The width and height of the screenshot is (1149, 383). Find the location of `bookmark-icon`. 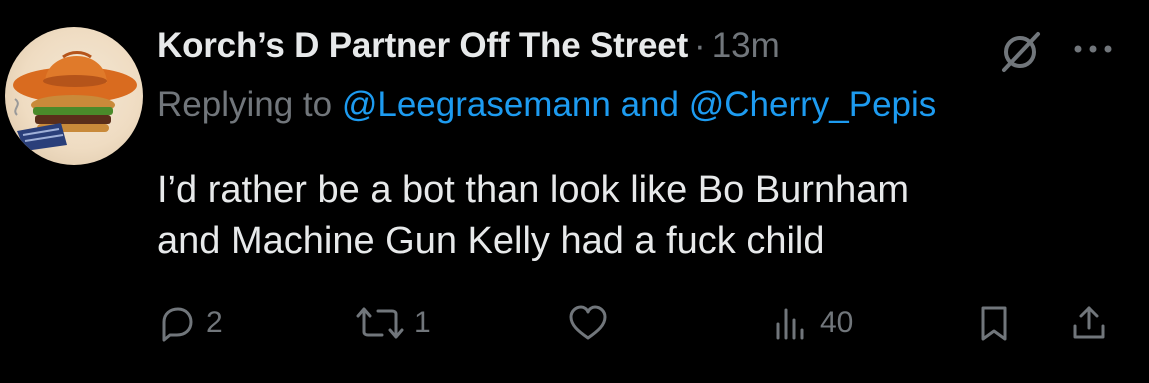

bookmark-icon is located at coordinates (994, 323).